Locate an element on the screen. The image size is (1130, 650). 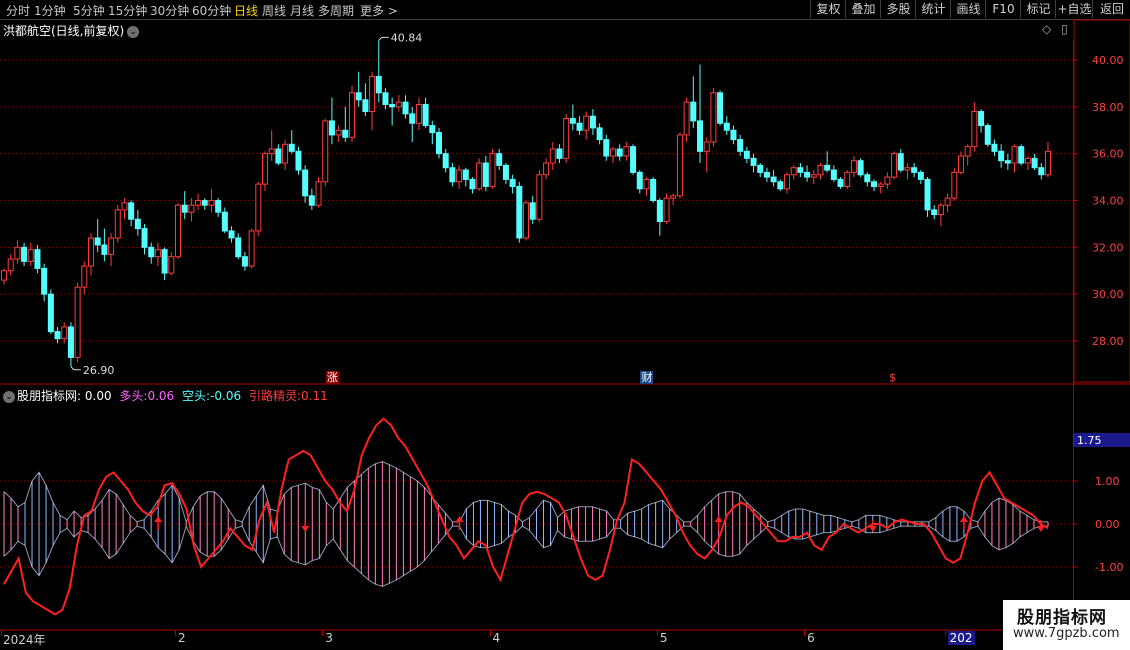
low-price-label: 26.90 is located at coordinates (99, 370).